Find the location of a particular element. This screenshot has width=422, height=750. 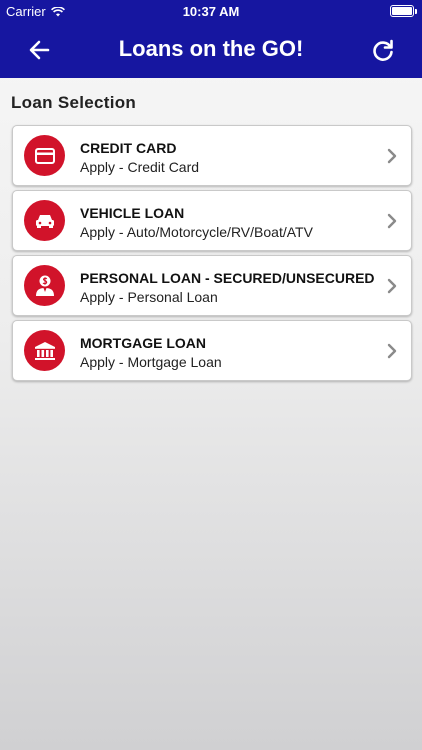

loan-name: CREDIT CARD is located at coordinates (128, 148).